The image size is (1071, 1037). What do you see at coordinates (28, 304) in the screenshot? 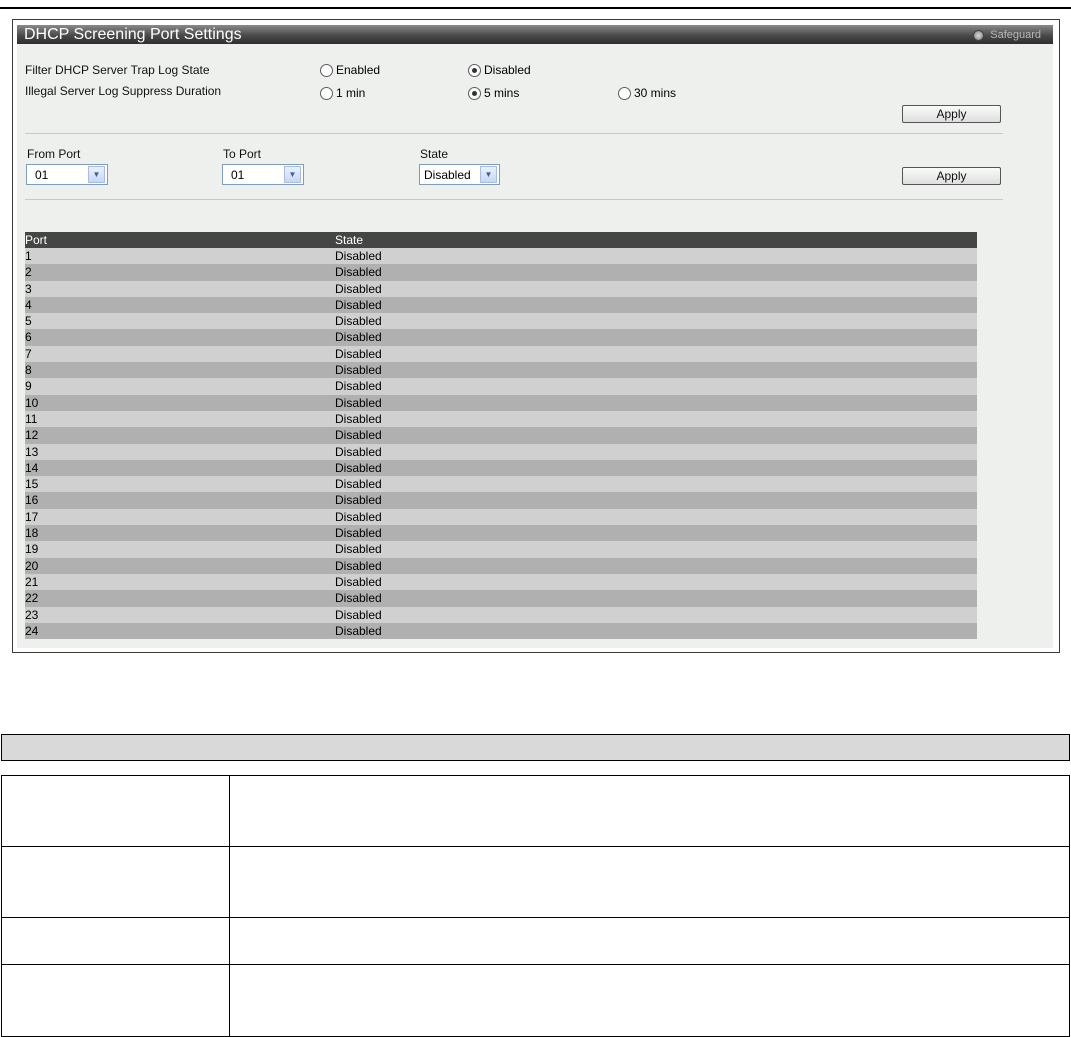
I see `port-cell: 4` at bounding box center [28, 304].